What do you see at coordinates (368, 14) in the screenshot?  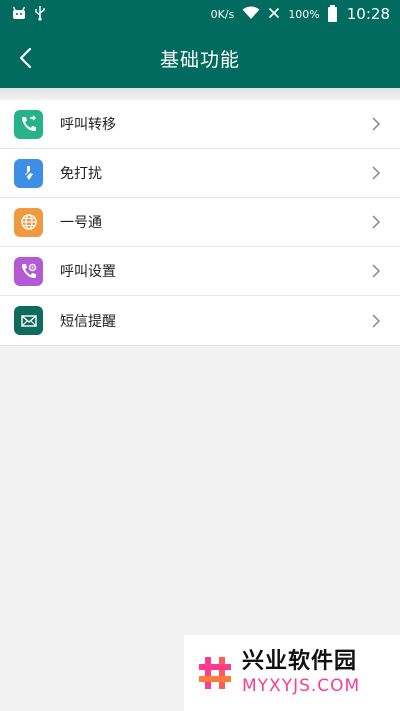 I see `status-time: 10:28` at bounding box center [368, 14].